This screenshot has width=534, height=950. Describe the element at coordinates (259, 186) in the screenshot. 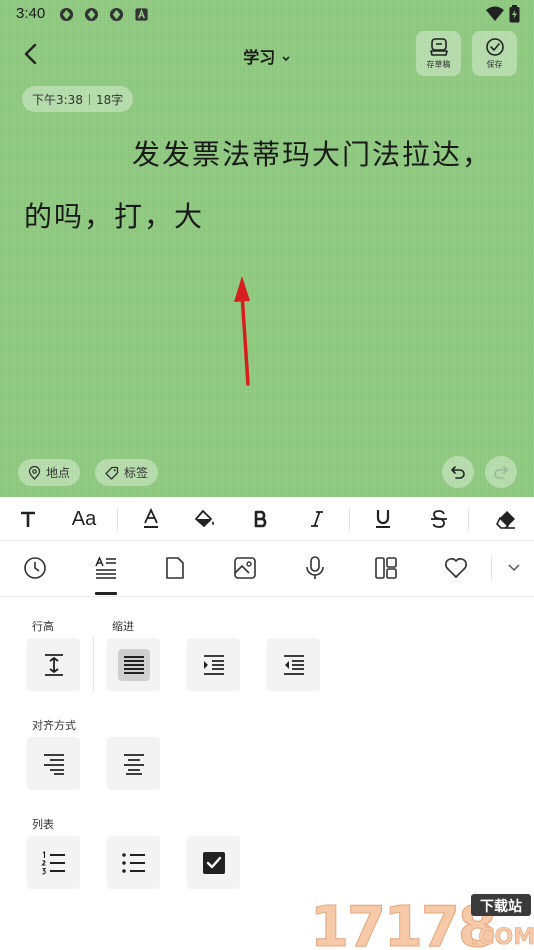

I see `note-body: 发发票法蒂玛大门法拉达，的吗，打，大` at that location.